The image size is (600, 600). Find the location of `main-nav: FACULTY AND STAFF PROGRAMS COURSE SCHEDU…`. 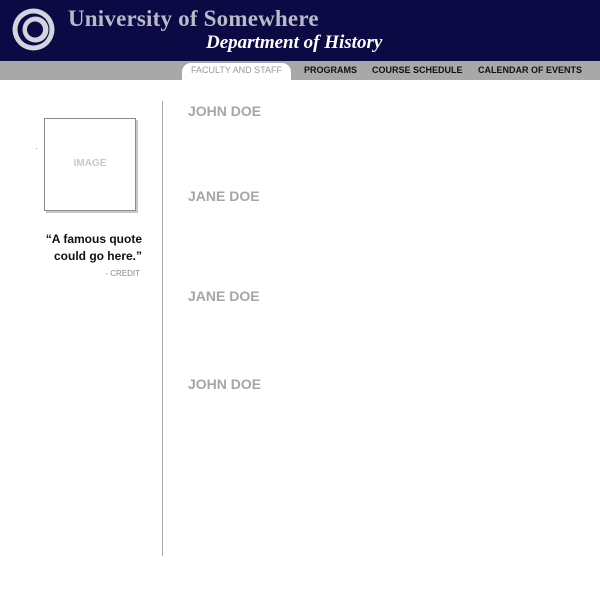

main-nav: FACULTY AND STAFF PROGRAMS COURSE SCHEDU… is located at coordinates (300, 70).